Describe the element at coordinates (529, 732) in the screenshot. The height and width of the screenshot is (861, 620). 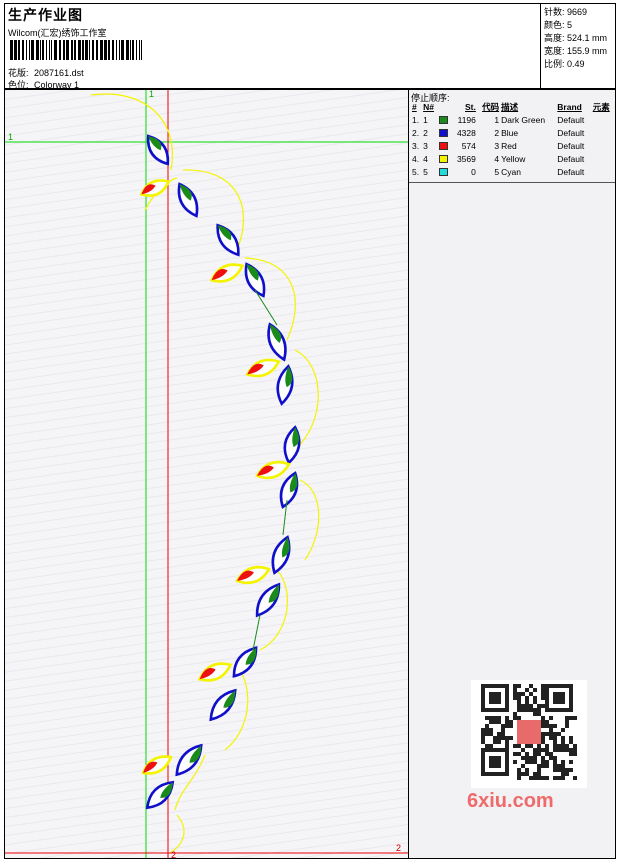
I see `qr-logo` at that location.